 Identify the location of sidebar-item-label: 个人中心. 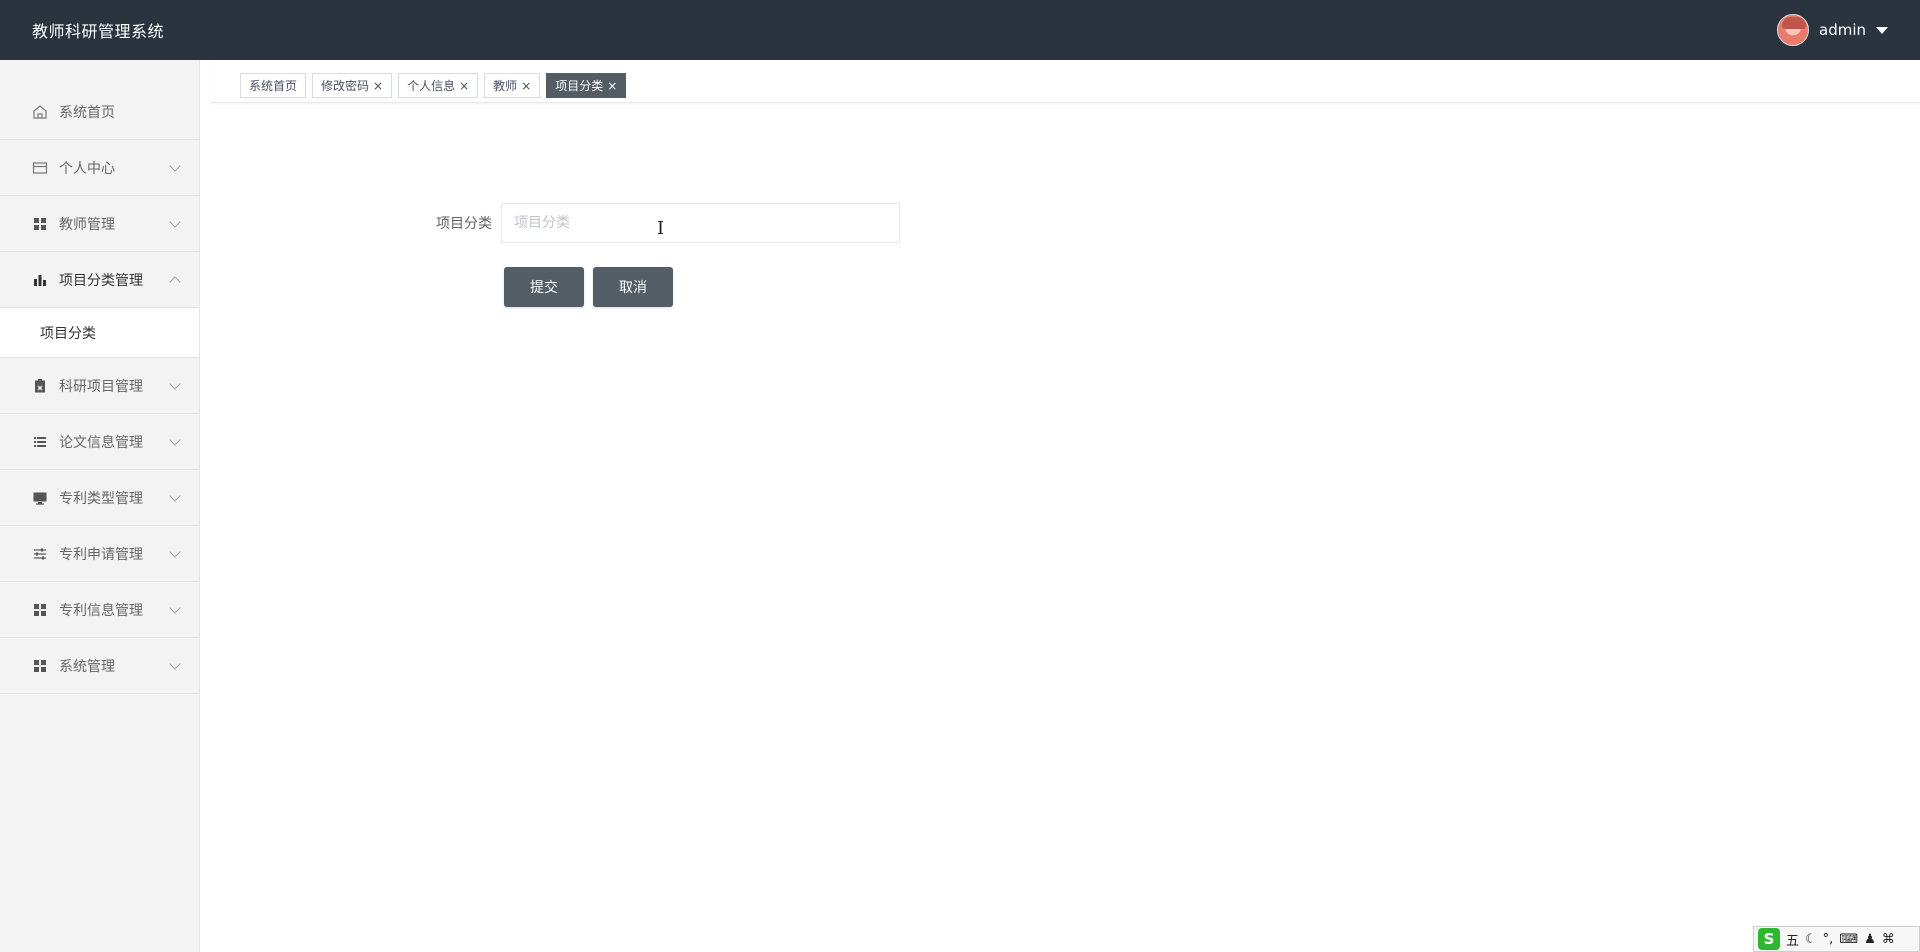
(87, 168).